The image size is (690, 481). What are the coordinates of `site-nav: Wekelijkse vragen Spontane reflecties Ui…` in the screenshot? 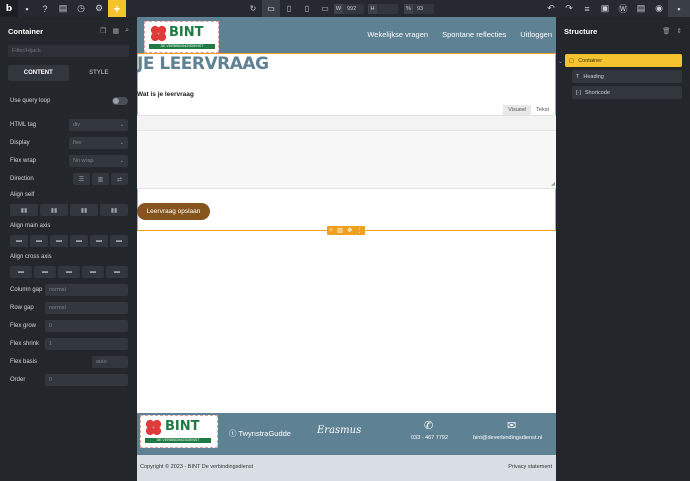 It's located at (459, 34).